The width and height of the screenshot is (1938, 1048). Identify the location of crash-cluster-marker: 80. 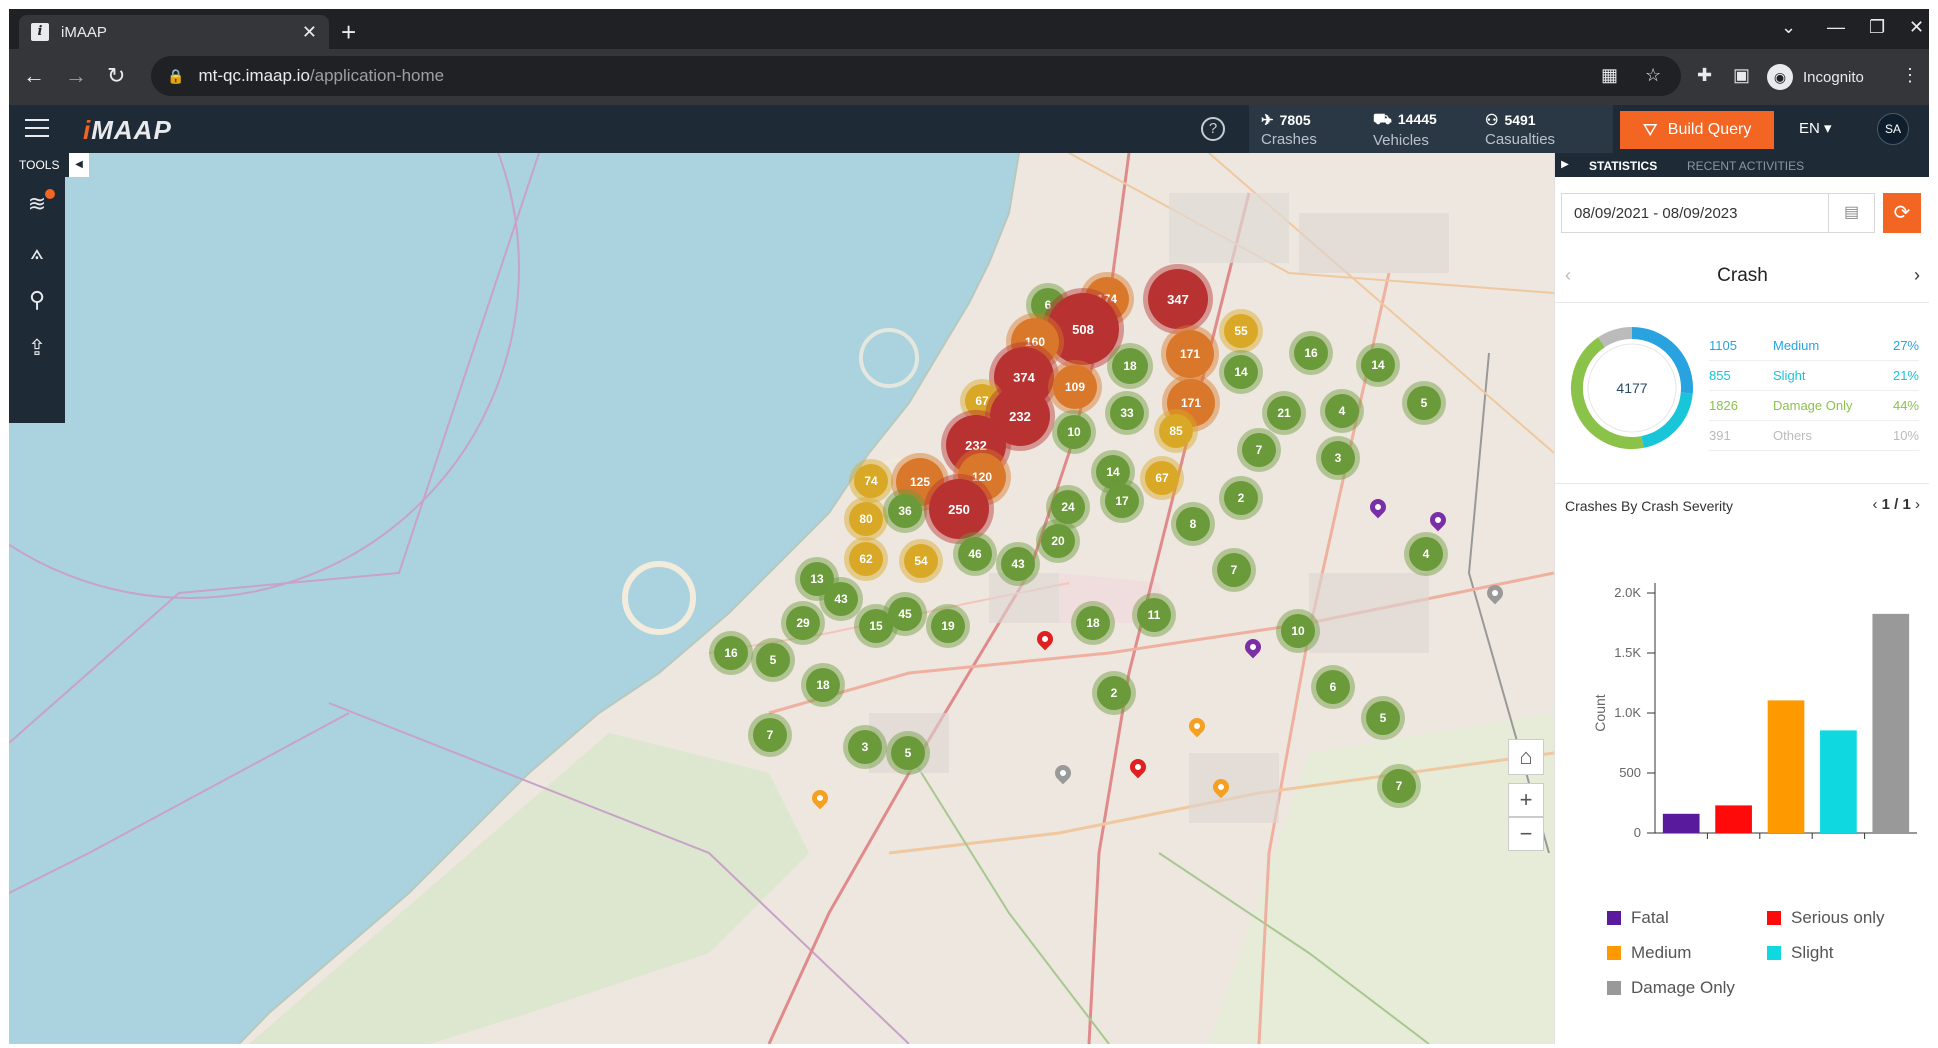
(866, 519).